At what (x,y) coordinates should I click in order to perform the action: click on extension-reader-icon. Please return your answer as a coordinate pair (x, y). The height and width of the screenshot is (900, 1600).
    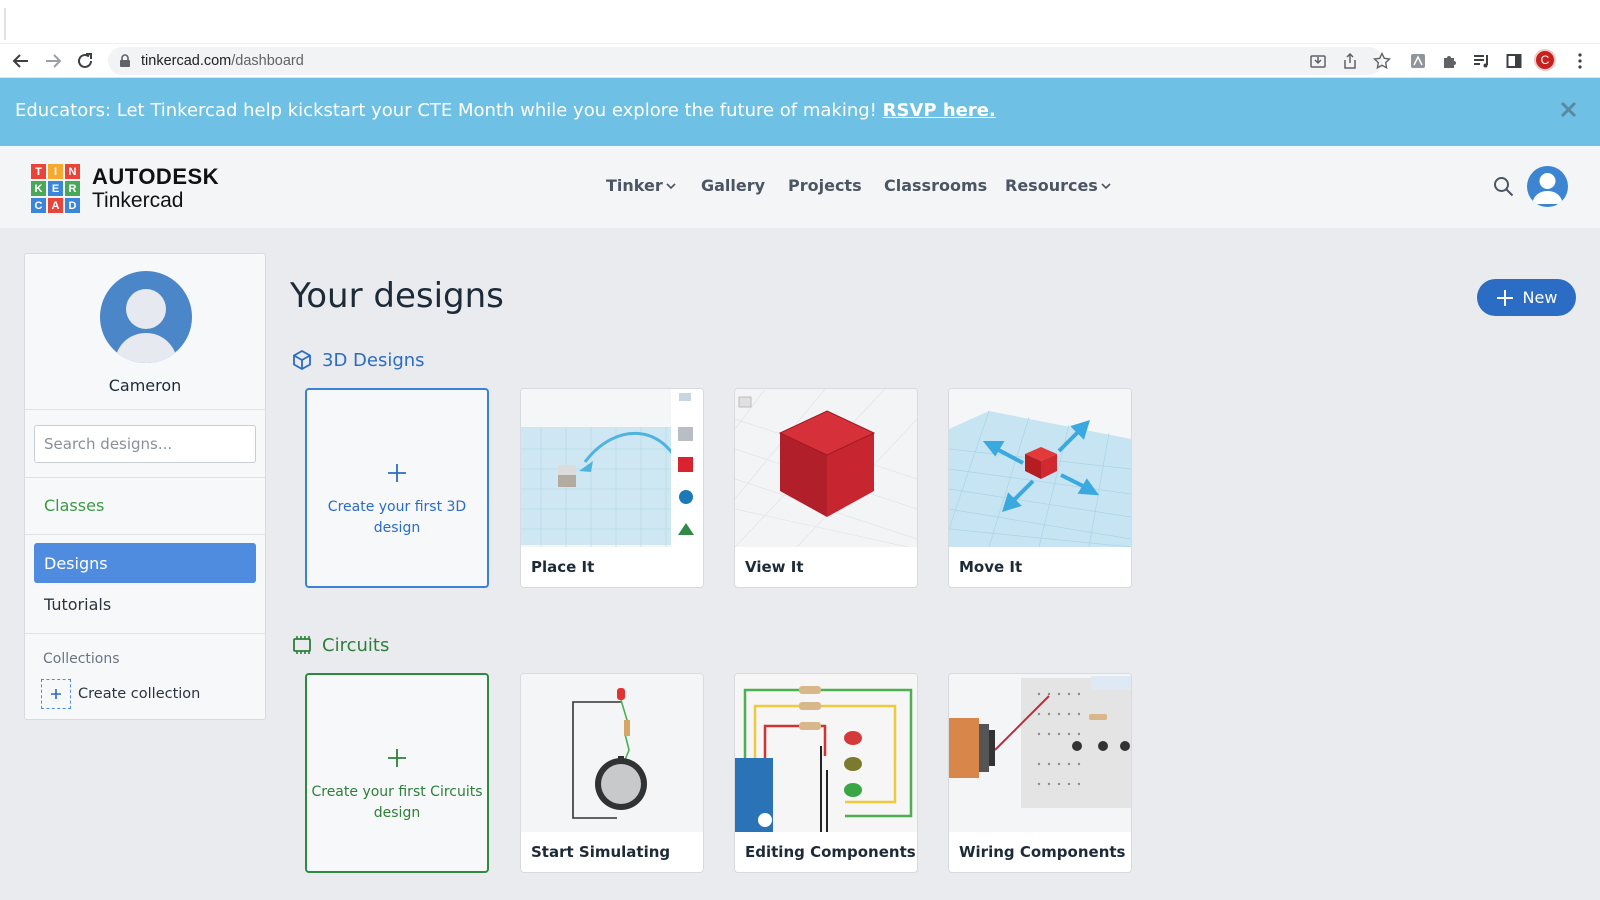
    Looking at the image, I should click on (1418, 61).